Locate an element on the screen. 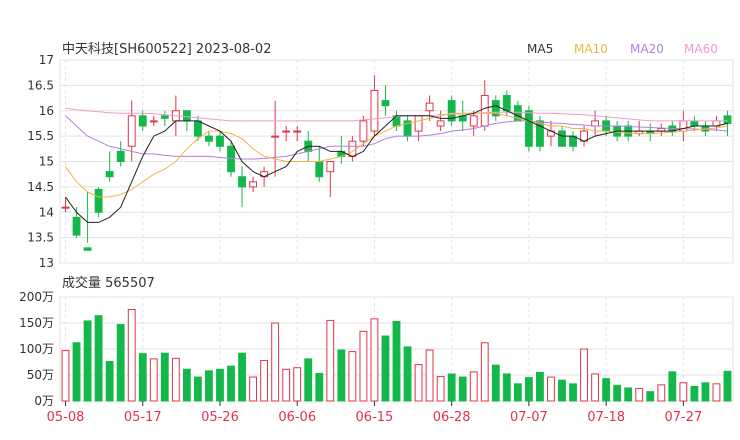 The image size is (740, 440). date-tick-label: 07-27 is located at coordinates (683, 417).